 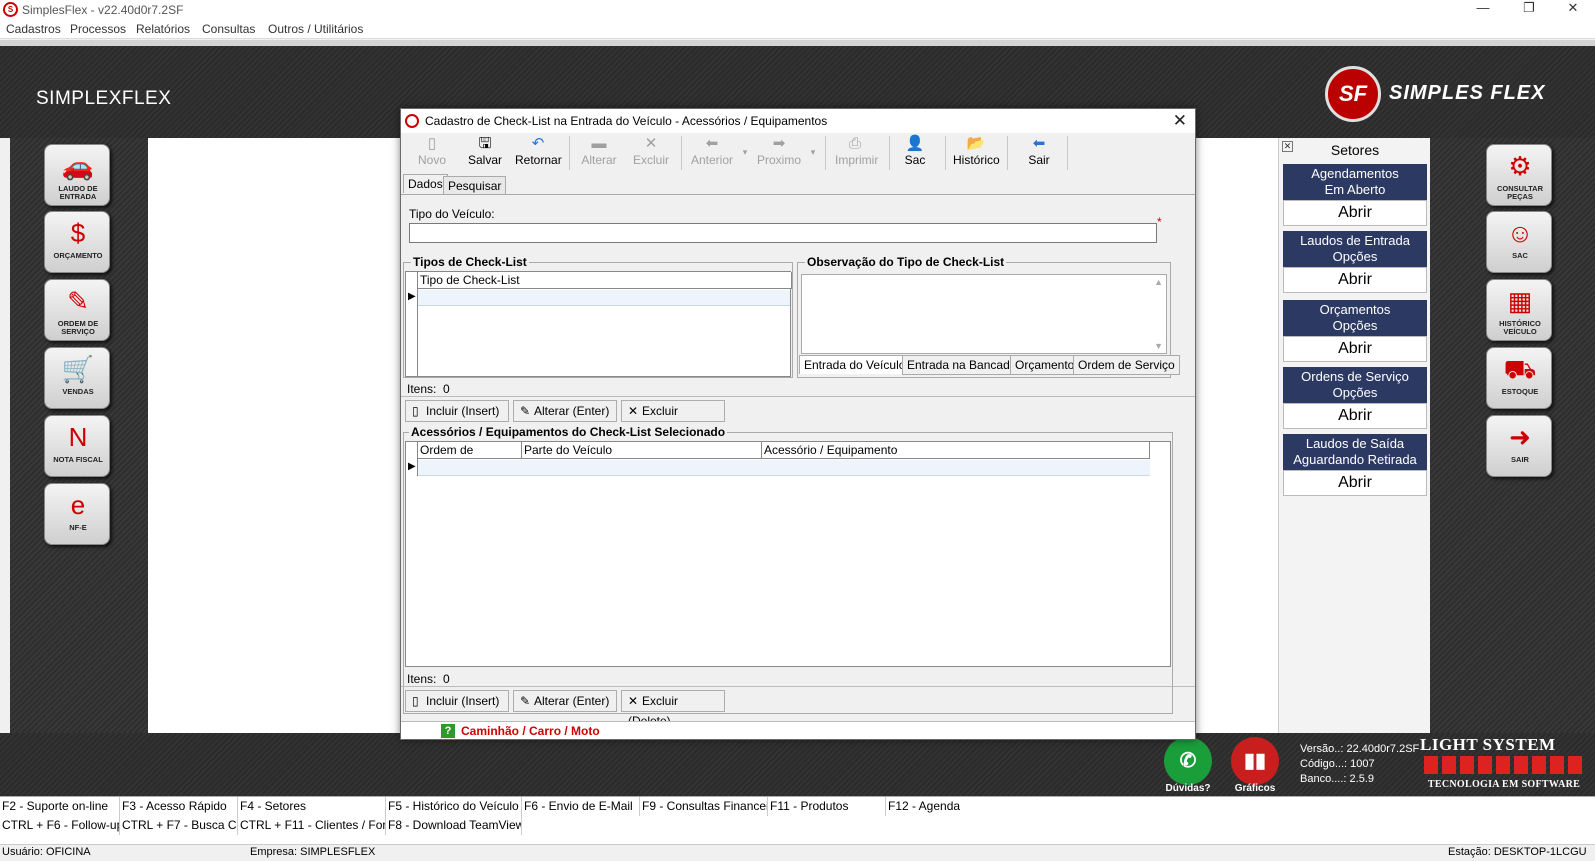 I want to click on novo-button: ▯ Novo, so click(x=432, y=153).